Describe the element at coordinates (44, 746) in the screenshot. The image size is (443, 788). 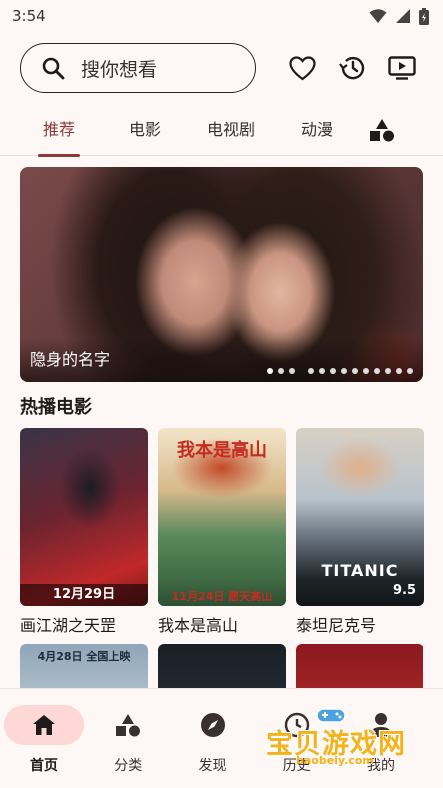
I see `nav-home: 首页` at that location.